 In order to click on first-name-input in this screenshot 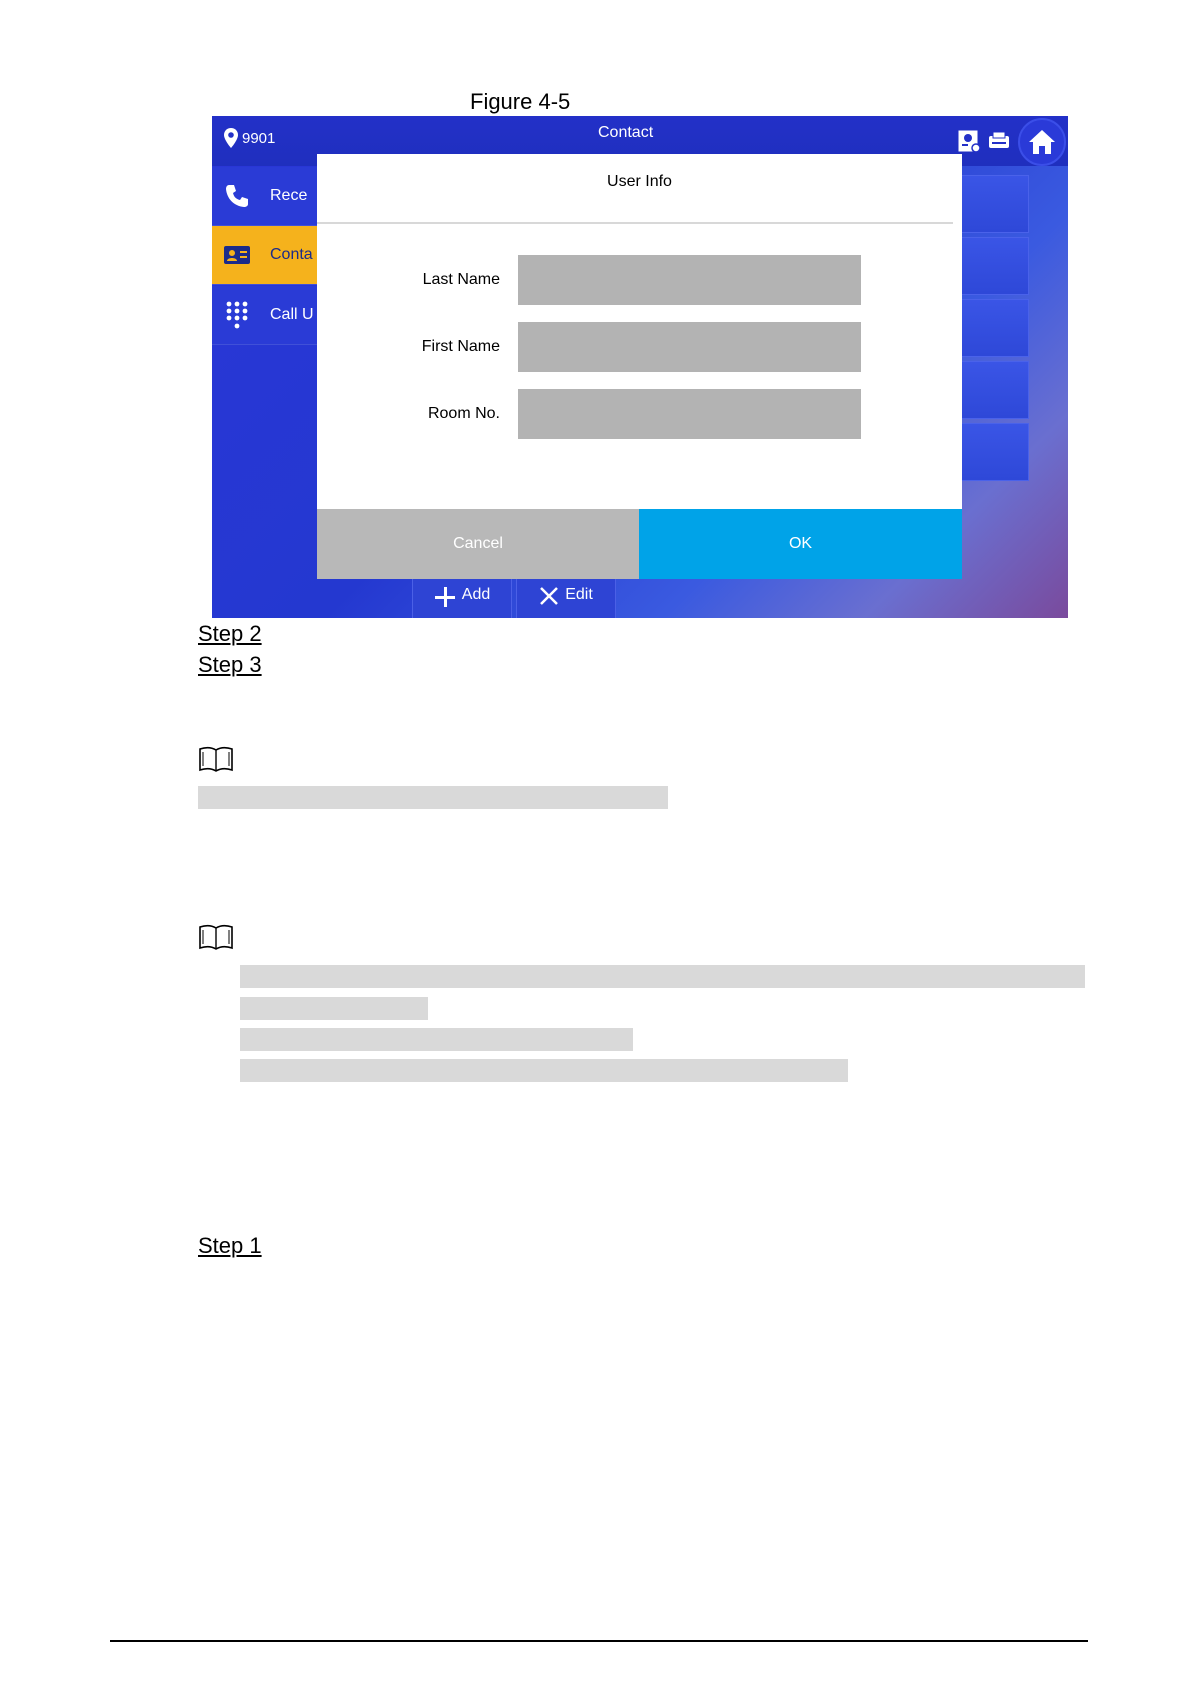, I will do `click(689, 347)`.